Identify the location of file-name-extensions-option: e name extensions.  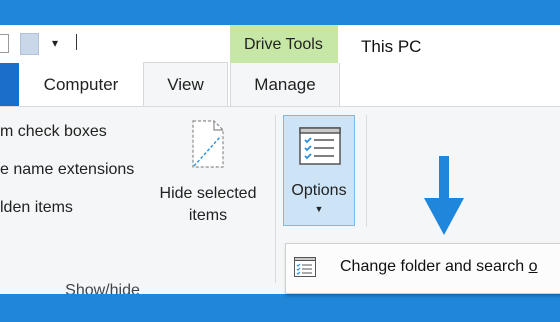
(67, 170).